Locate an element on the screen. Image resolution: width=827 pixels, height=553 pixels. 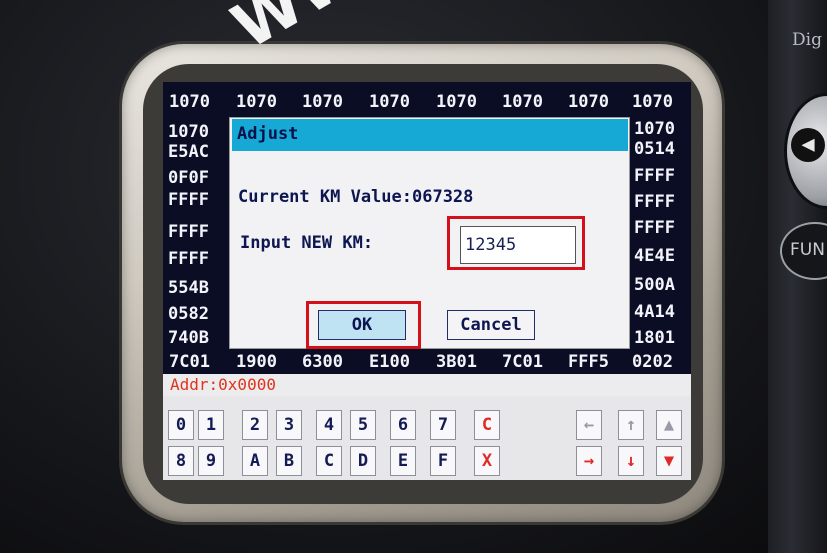
ok-highlight-box is located at coordinates (363, 325).